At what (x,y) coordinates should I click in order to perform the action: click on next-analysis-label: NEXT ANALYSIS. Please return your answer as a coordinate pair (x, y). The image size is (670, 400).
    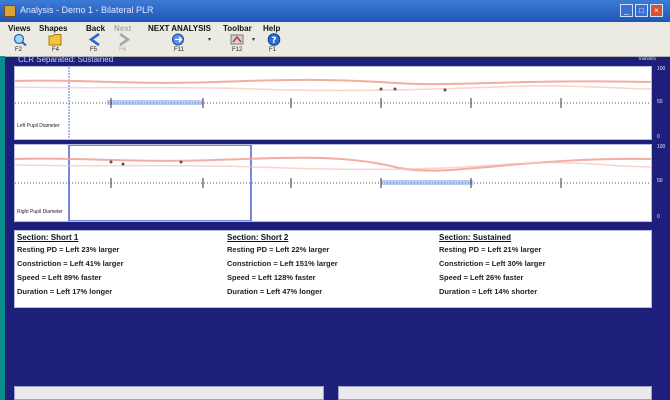
    Looking at the image, I should click on (179, 28).